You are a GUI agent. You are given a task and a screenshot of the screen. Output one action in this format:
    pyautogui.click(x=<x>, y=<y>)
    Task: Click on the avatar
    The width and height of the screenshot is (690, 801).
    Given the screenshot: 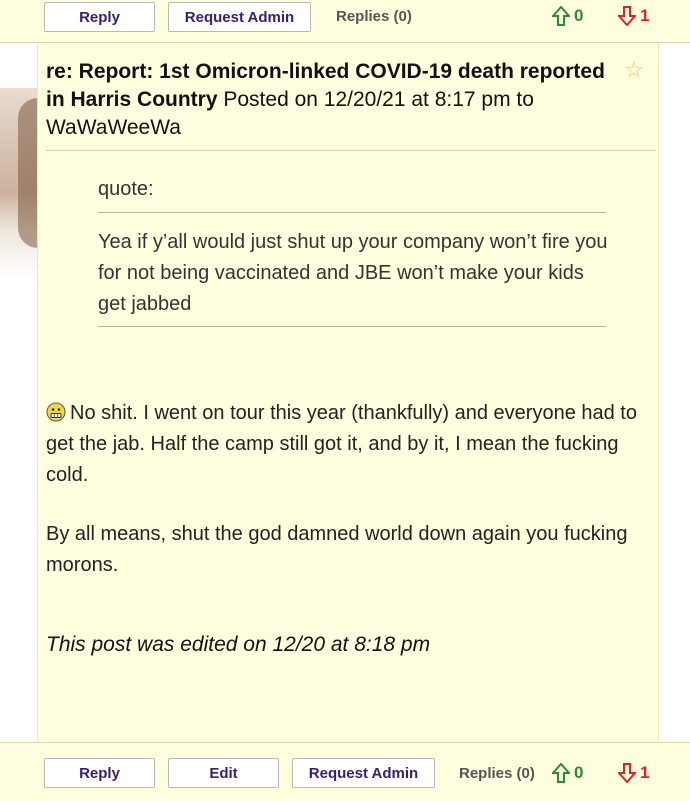 What is the action you would take?
    pyautogui.click(x=19, y=183)
    